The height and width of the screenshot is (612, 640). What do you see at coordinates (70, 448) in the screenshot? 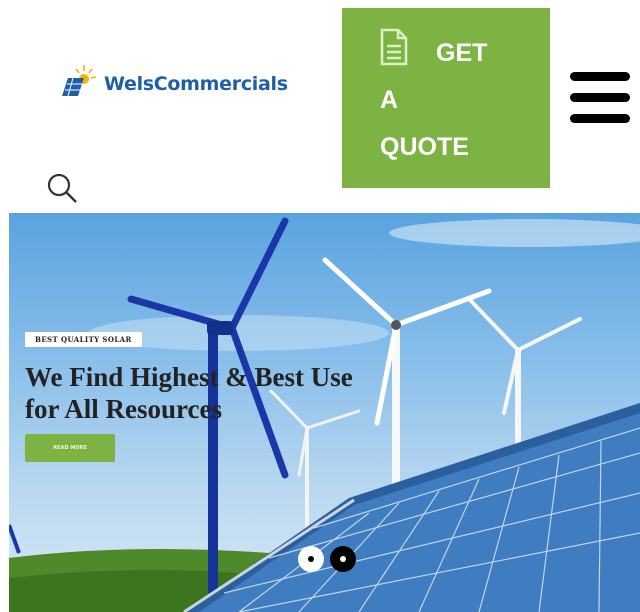
I see `read-more-button: READ MORE` at bounding box center [70, 448].